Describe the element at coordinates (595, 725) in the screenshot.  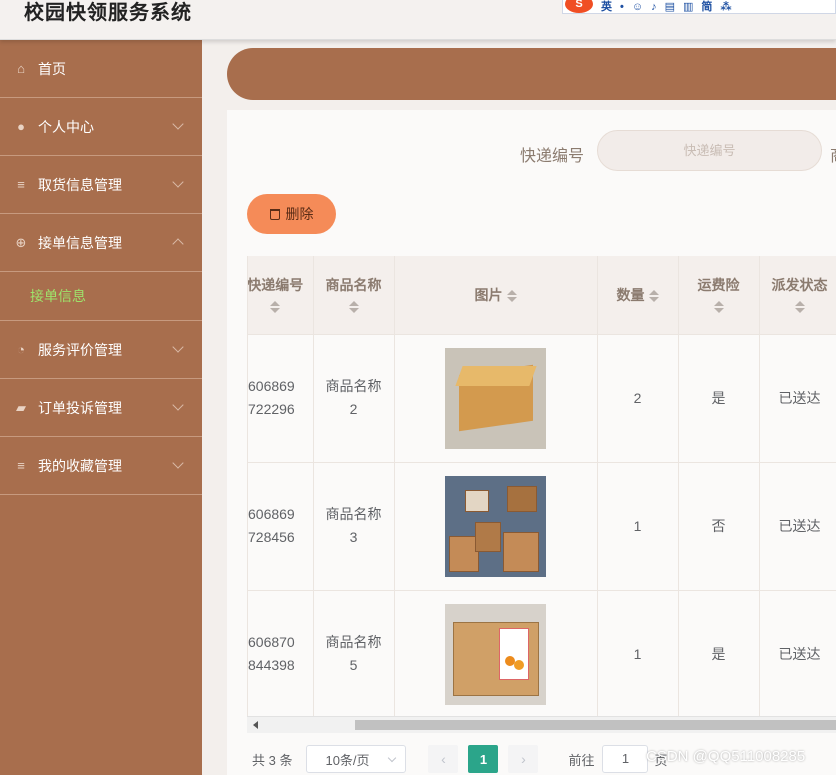
I see `scrollbar-thumb` at that location.